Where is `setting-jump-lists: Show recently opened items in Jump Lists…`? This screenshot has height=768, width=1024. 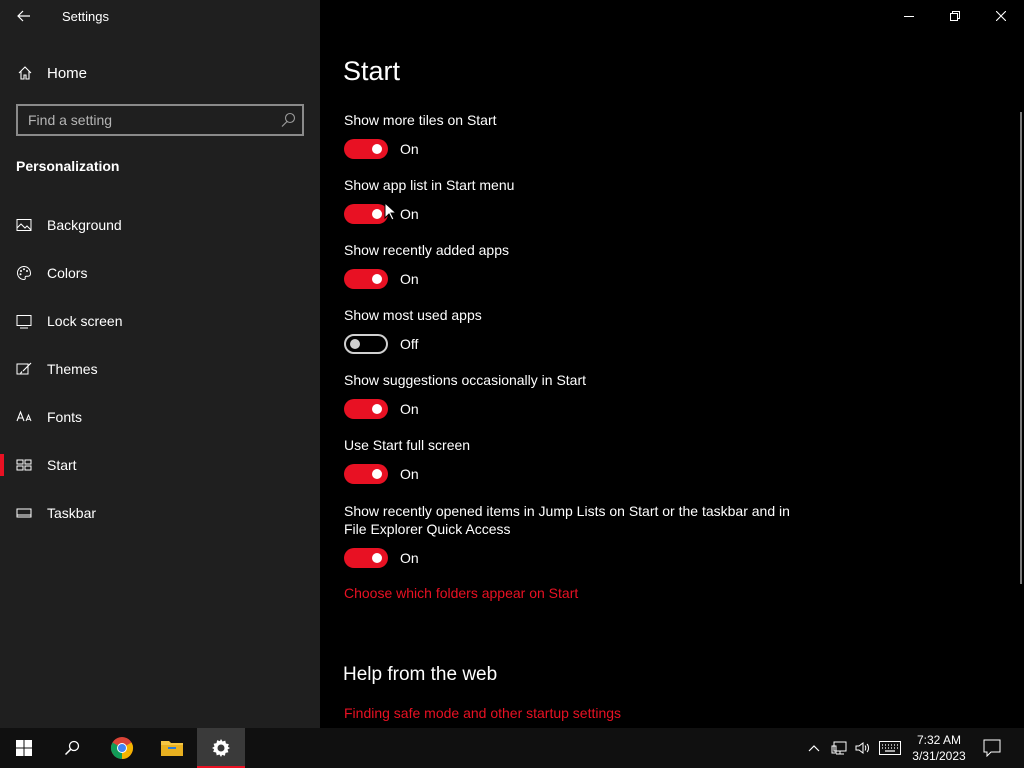 setting-jump-lists: Show recently opened items in Jump Lists… is located at coordinates (569, 536).